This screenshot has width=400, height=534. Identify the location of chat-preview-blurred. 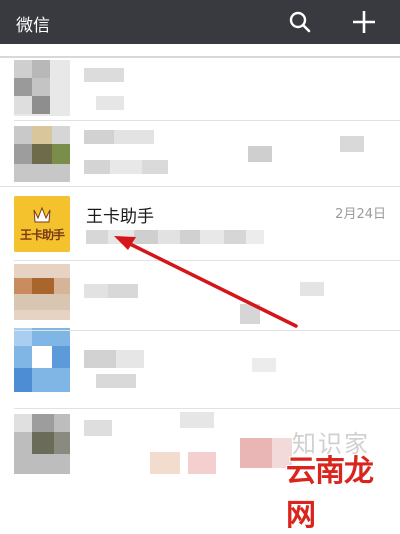
(175, 237).